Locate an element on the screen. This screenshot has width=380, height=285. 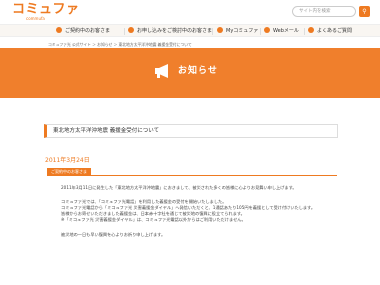
megaphone-icon is located at coordinates (161, 71).